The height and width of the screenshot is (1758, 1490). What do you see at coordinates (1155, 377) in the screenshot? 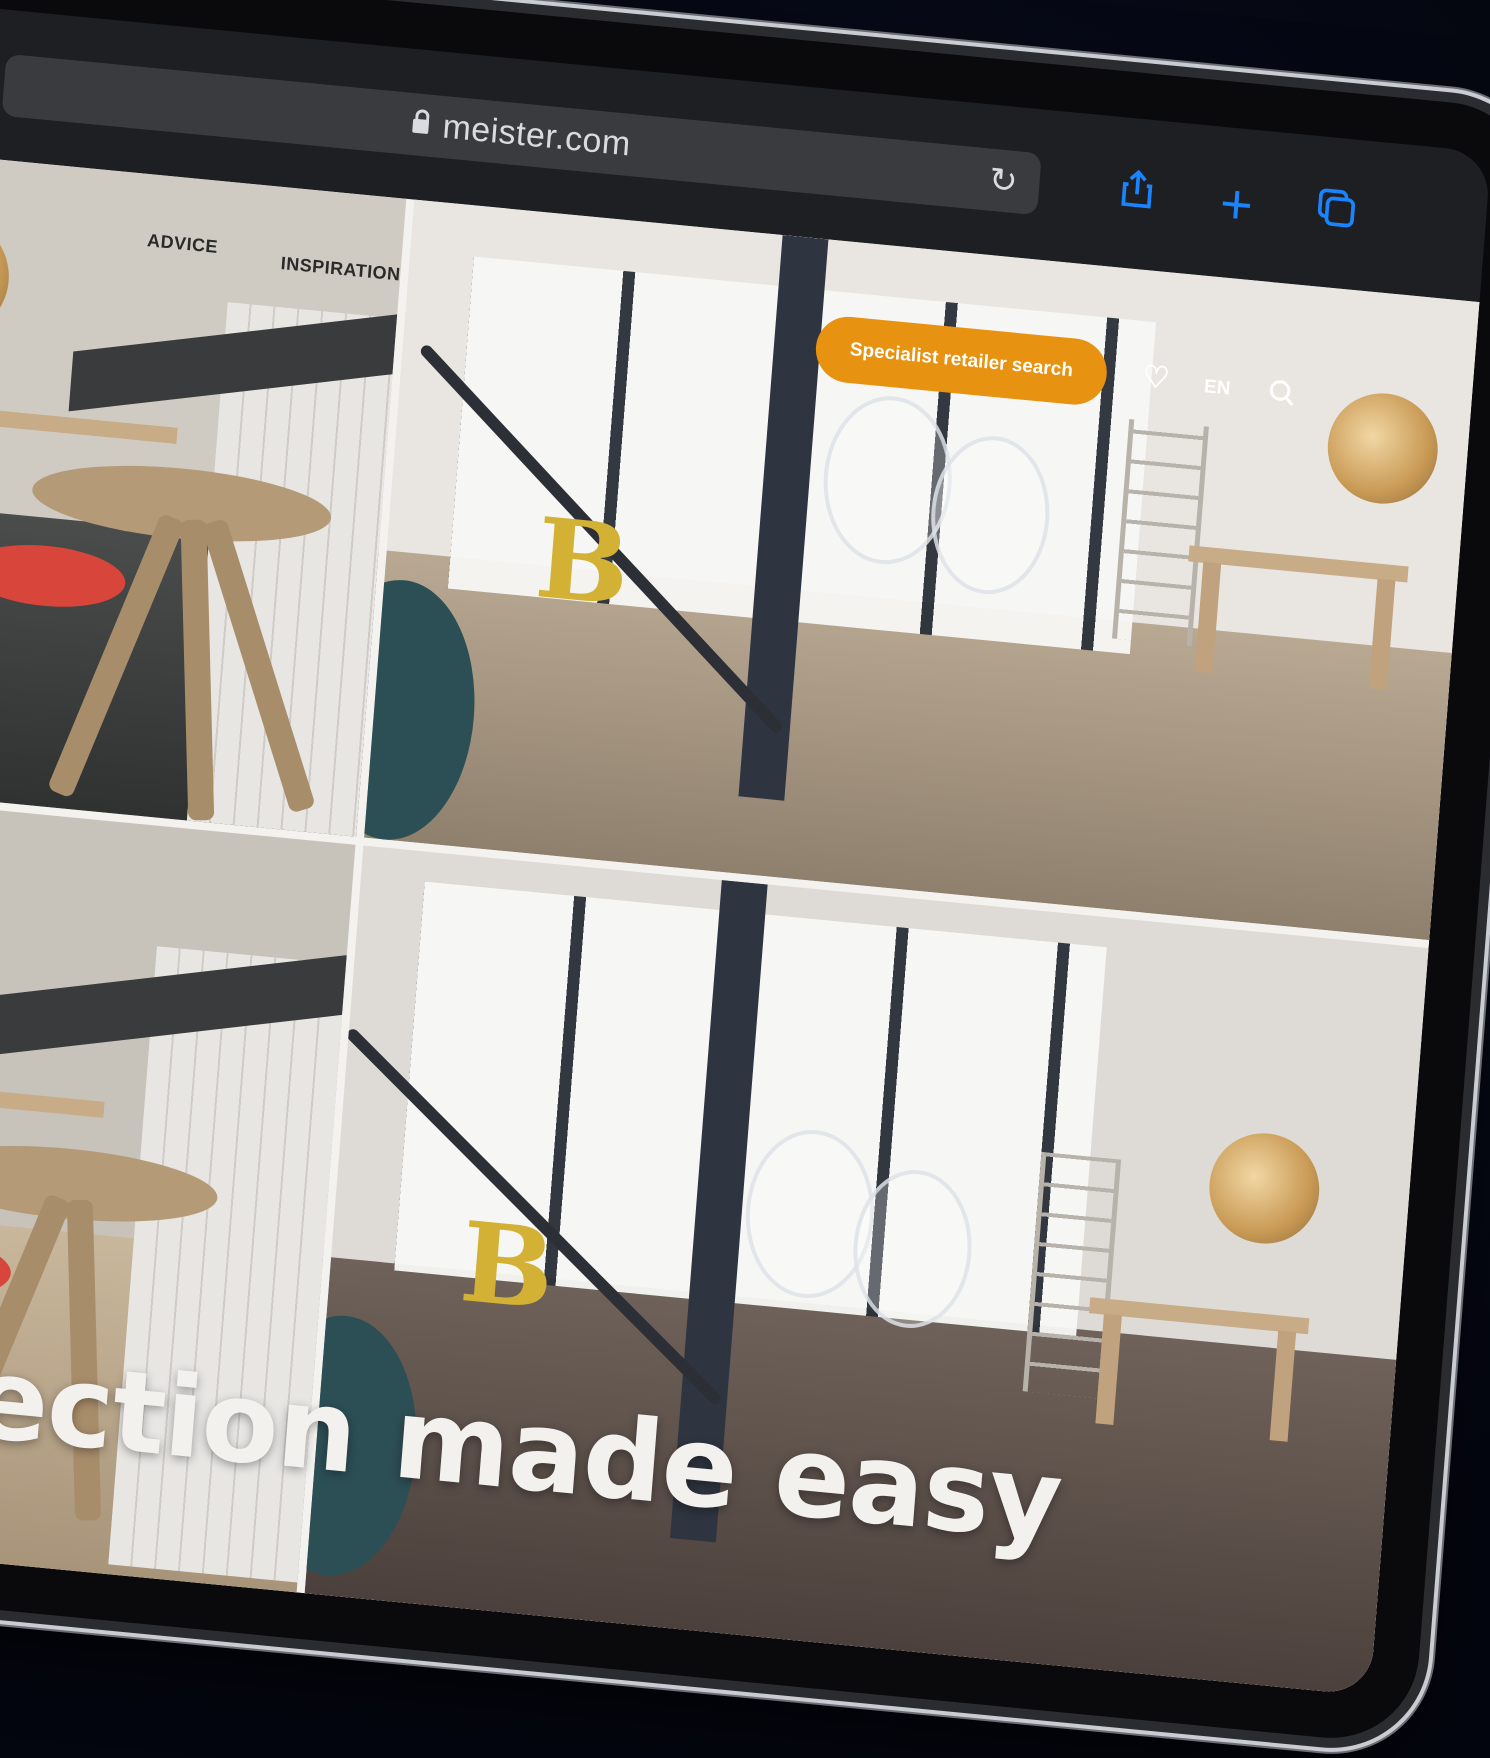
I see `heart-icon: ♡` at bounding box center [1155, 377].